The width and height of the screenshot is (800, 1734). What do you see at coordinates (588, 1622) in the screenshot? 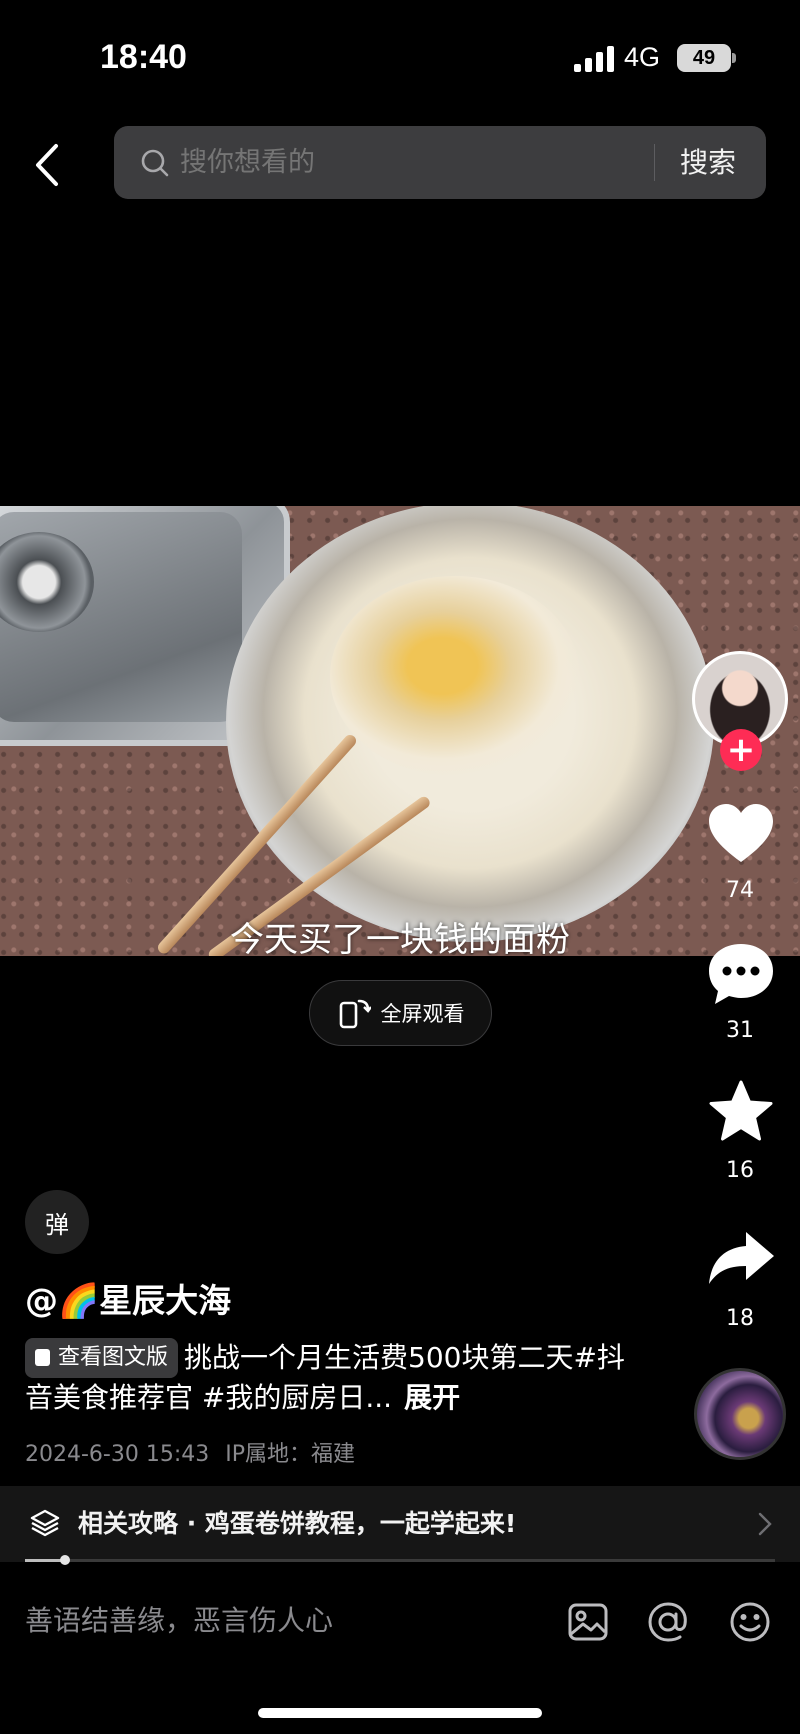
I see `image-icon` at bounding box center [588, 1622].